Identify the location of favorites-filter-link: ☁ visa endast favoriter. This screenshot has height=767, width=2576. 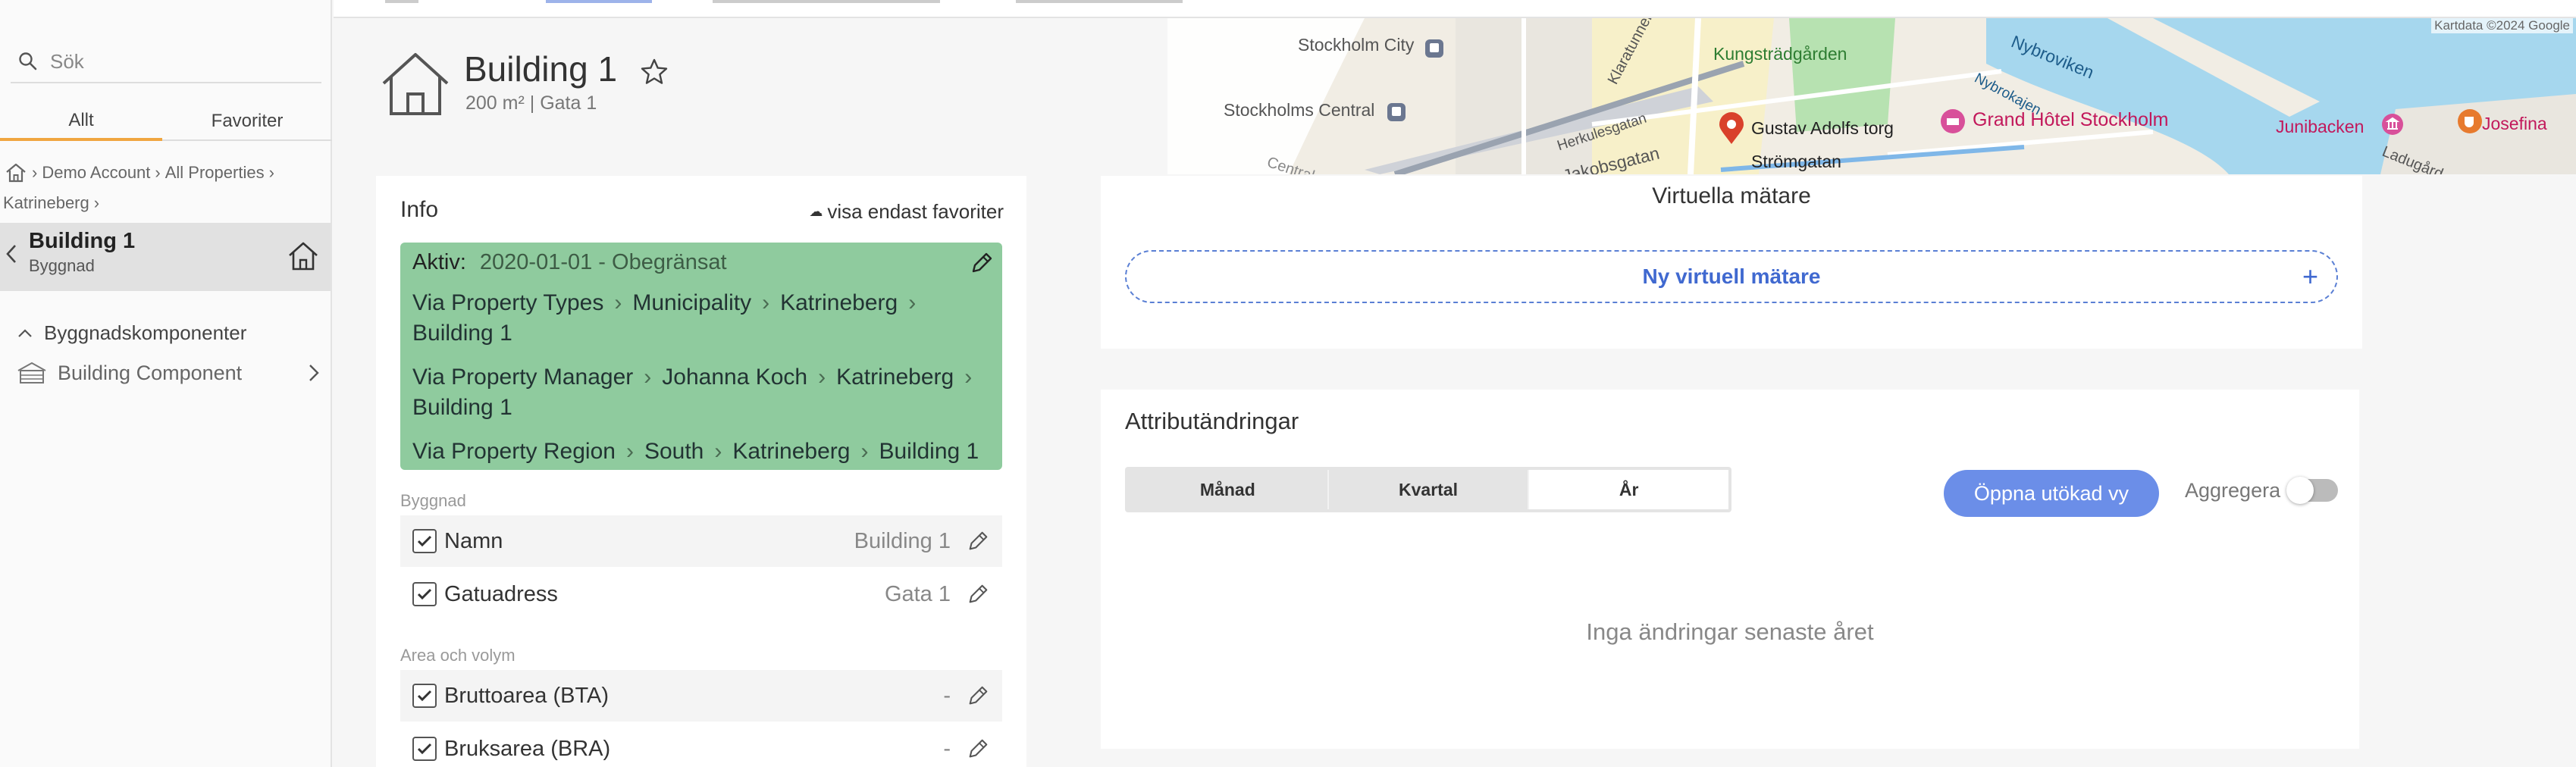
(906, 212).